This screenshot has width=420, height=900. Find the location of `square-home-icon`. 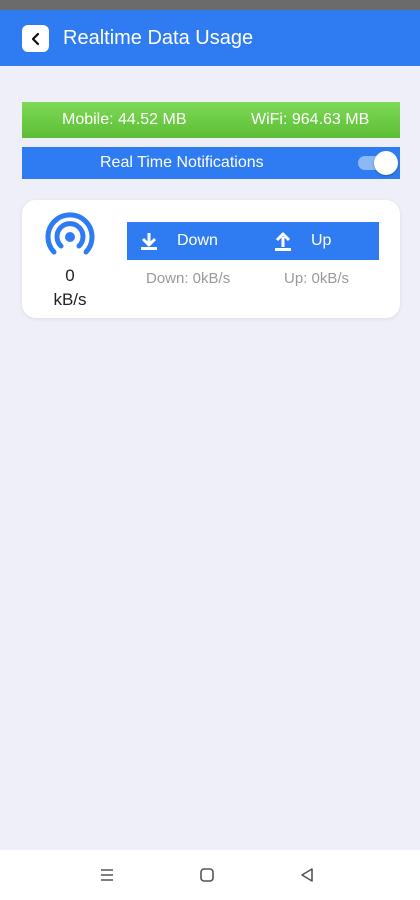

square-home-icon is located at coordinates (207, 875).